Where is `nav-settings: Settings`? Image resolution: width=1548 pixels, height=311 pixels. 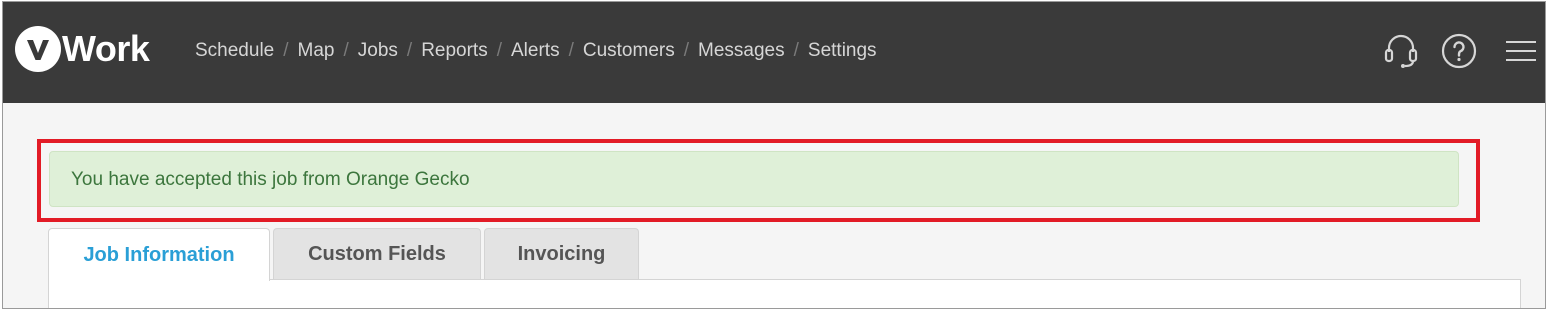 nav-settings: Settings is located at coordinates (842, 51).